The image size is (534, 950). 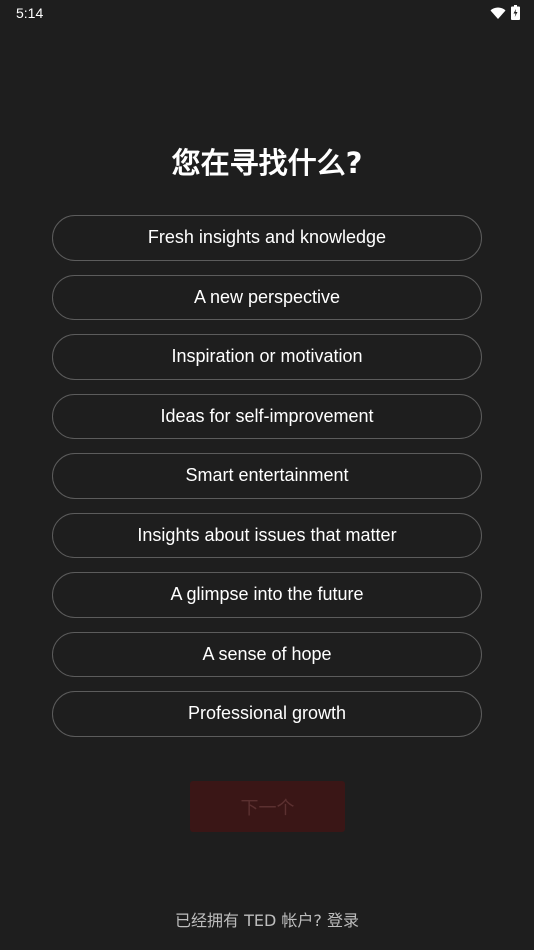 What do you see at coordinates (267, 919) in the screenshot?
I see `login-prompt: 已经拥有 TED 帐户? 登录` at bounding box center [267, 919].